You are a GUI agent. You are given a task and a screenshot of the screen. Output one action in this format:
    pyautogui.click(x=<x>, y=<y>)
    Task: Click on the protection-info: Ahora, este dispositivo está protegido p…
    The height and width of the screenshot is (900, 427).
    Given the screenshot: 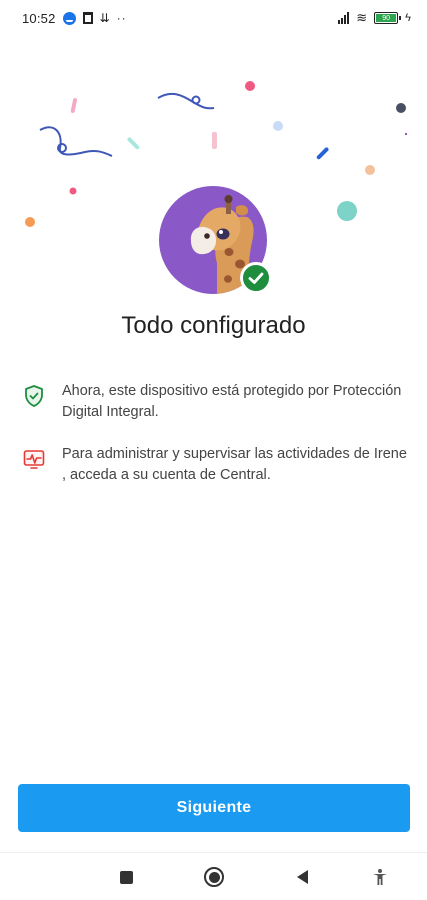 What is the action you would take?
    pyautogui.click(x=218, y=402)
    